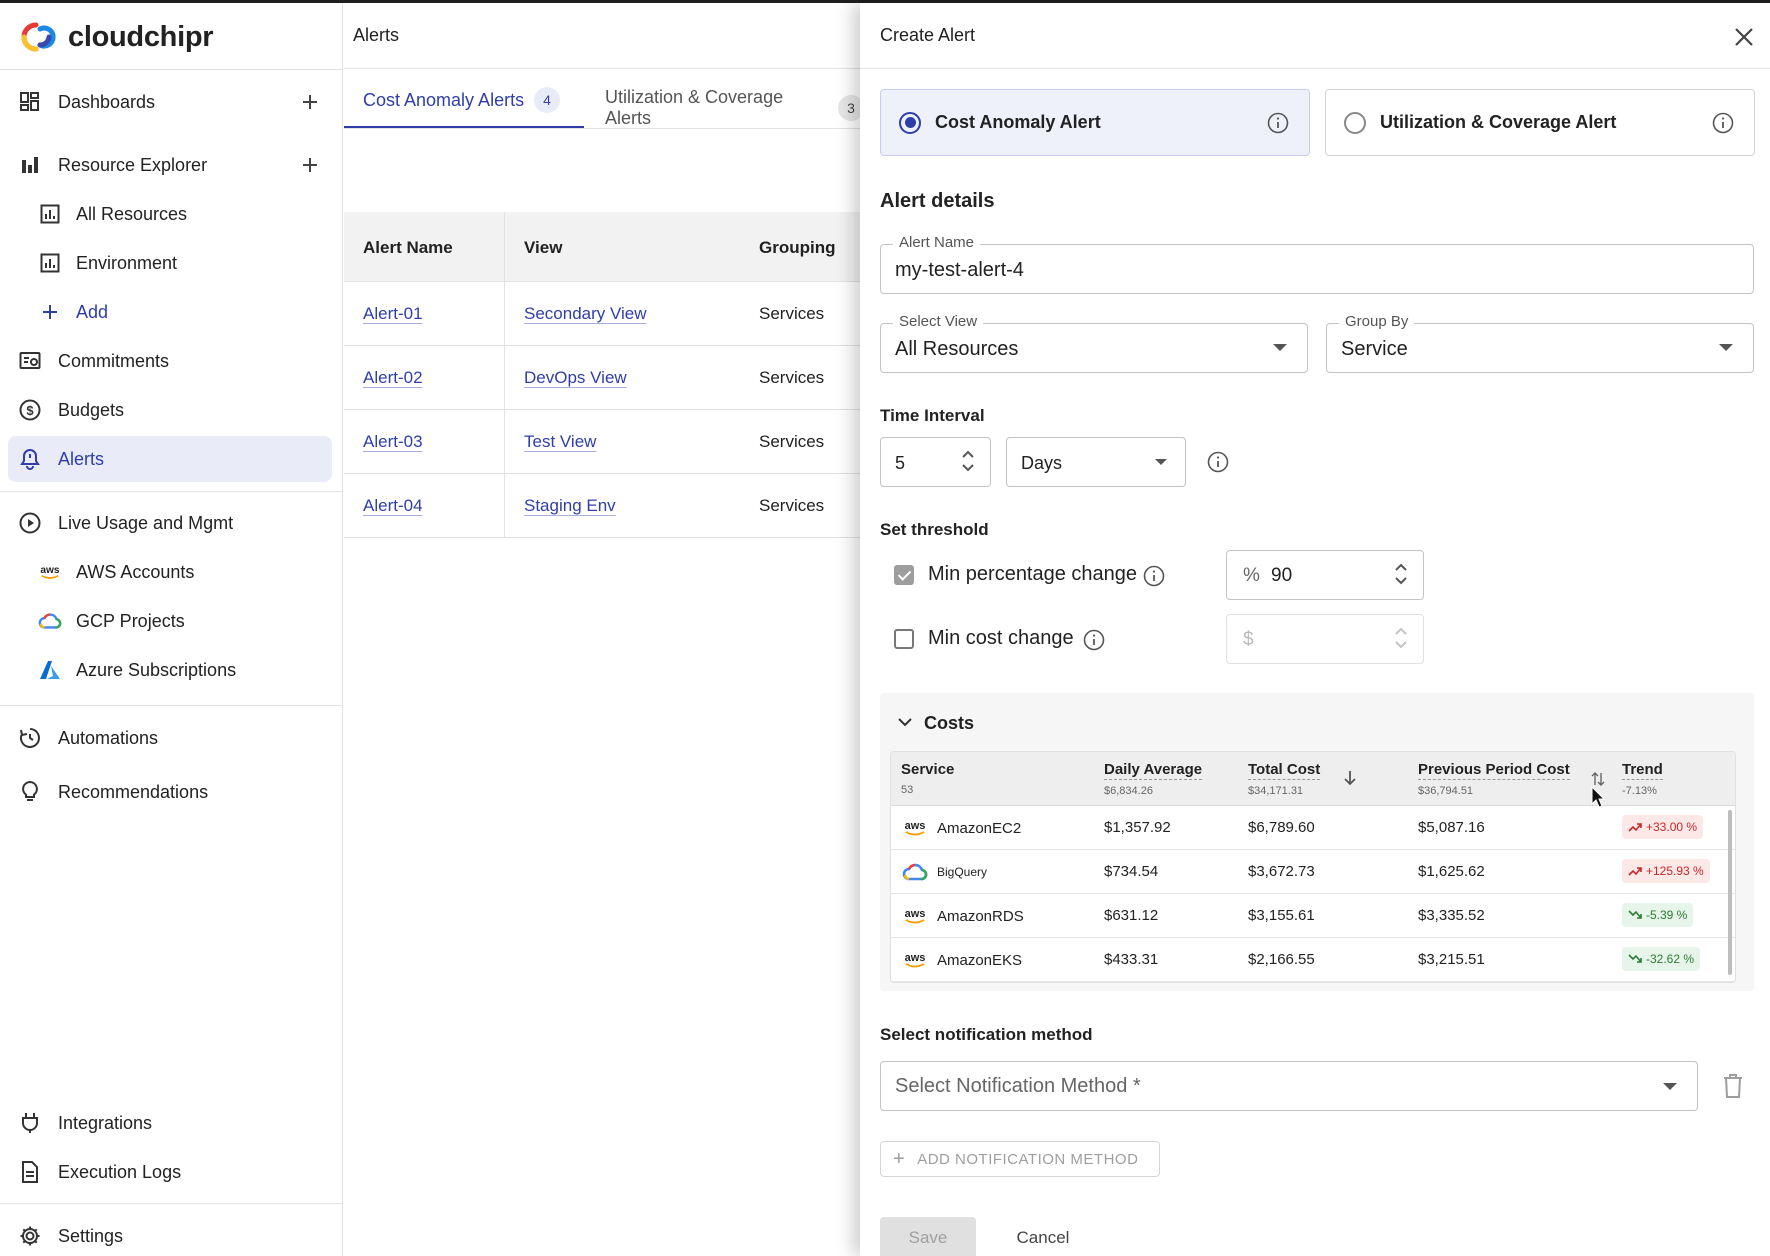  What do you see at coordinates (1325, 575) in the screenshot?
I see `min-percentage-input: % 90` at bounding box center [1325, 575].